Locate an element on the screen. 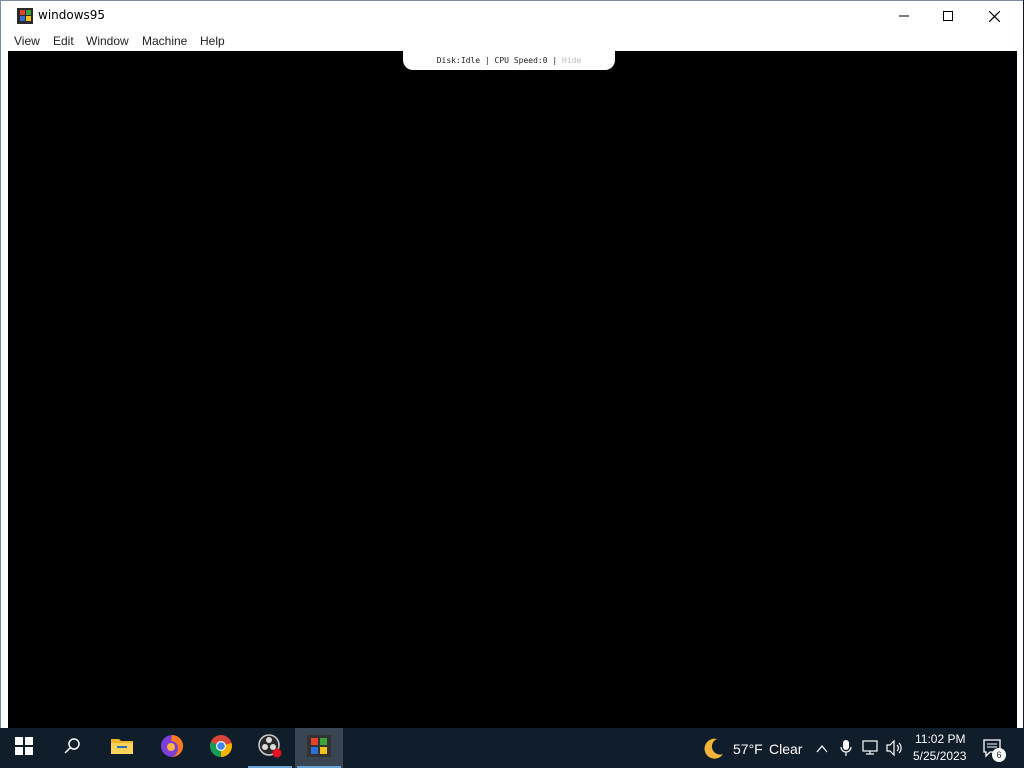 This screenshot has height=768, width=1024. taskbar-firefox is located at coordinates (172, 748).